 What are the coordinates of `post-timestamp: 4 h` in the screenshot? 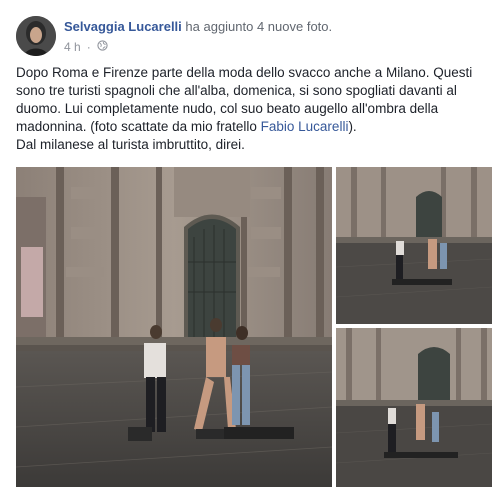 It's located at (72, 47).